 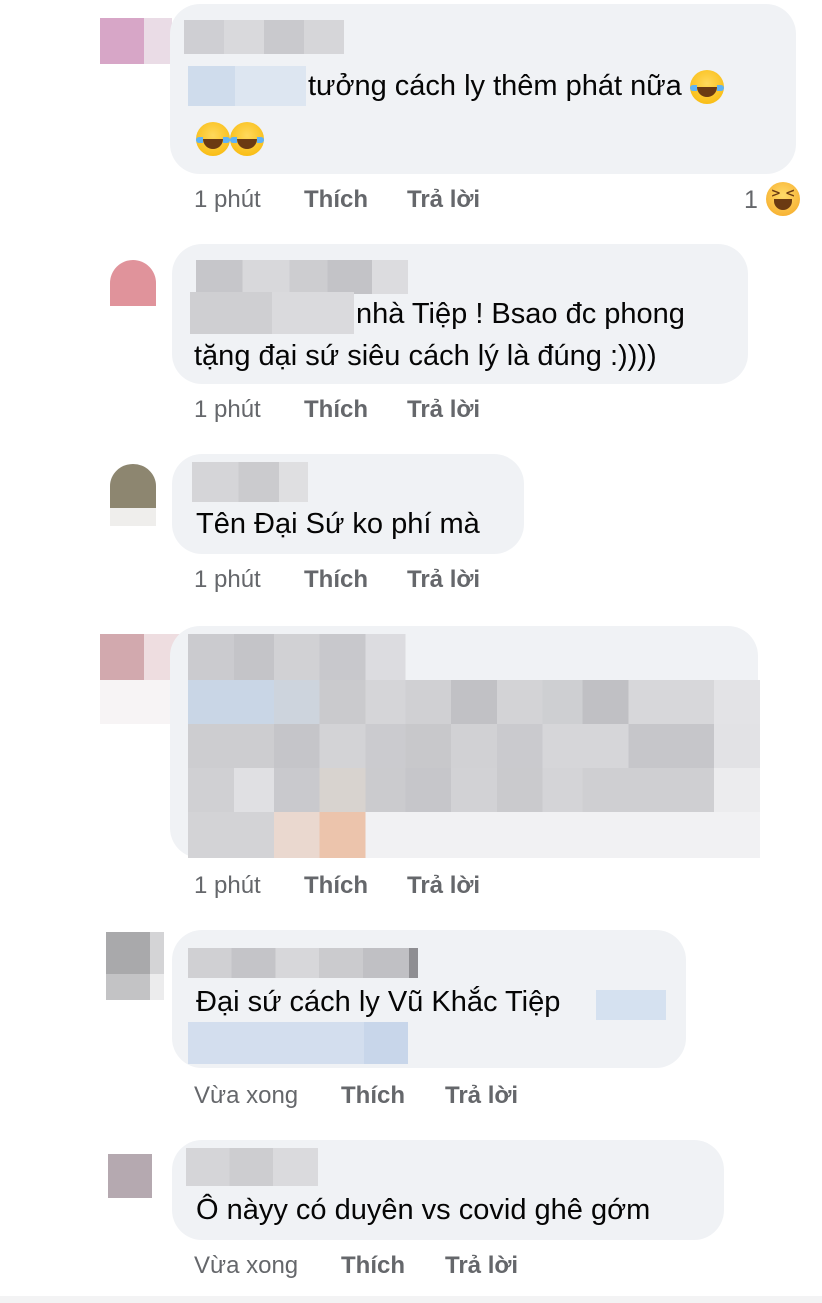 I want to click on comment-text: nhà Tiệp ! Bsao đc phong, so click(x=520, y=314).